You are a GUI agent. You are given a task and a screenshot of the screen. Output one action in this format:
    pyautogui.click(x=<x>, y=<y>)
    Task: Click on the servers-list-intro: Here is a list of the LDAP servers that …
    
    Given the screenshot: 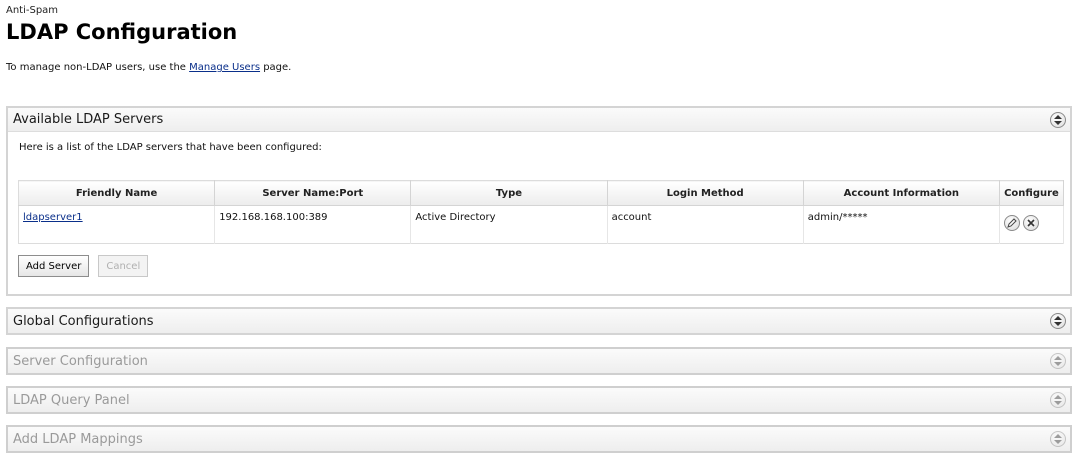 What is the action you would take?
    pyautogui.click(x=170, y=147)
    